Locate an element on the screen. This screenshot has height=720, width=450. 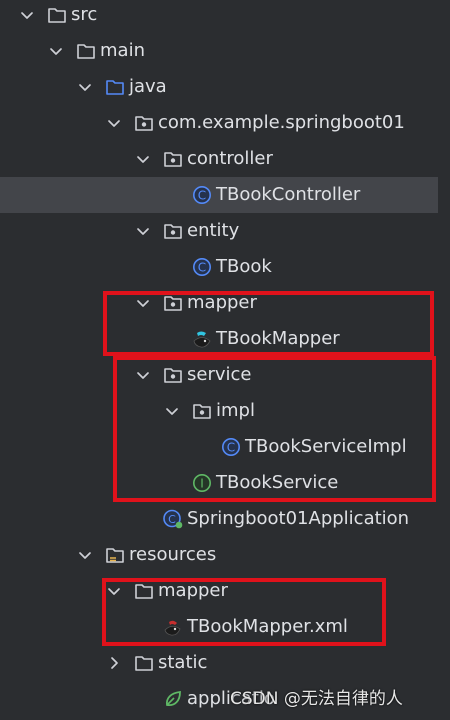
tree-row-src: src is located at coordinates (225, 16).